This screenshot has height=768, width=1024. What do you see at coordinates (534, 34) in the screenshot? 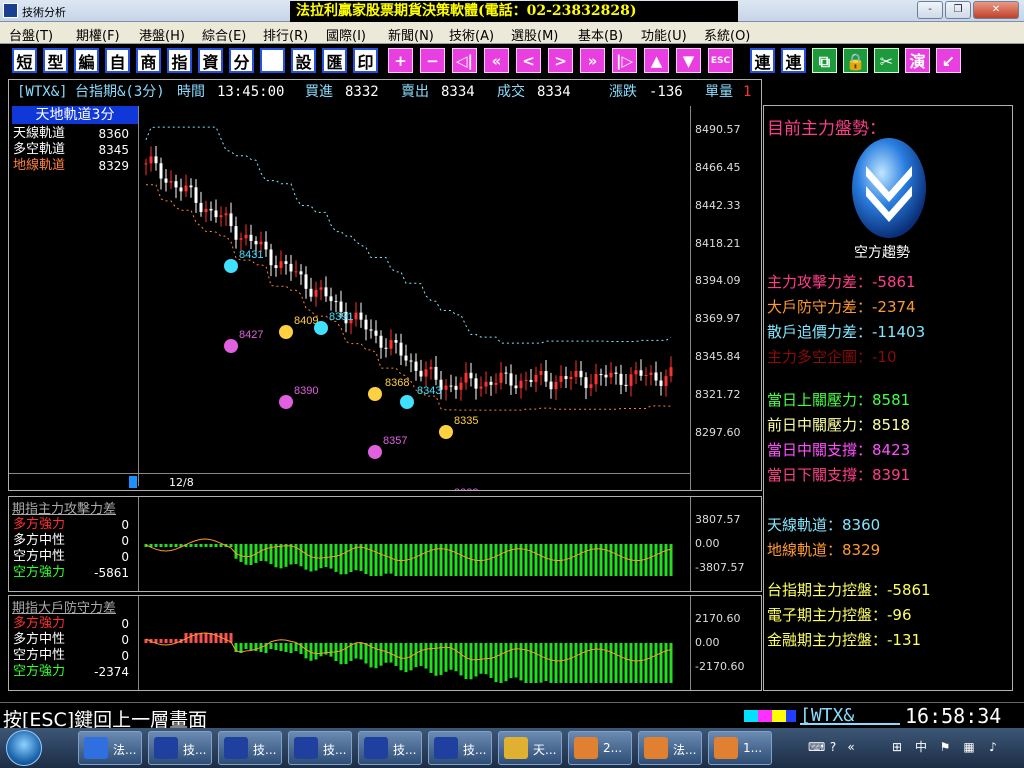
I see `menu-item-8: 選股(M)` at bounding box center [534, 34].